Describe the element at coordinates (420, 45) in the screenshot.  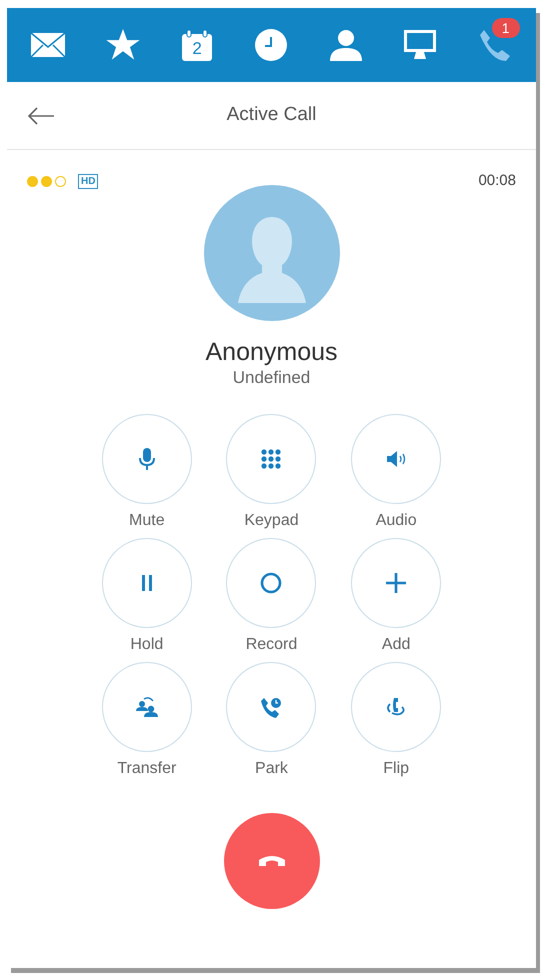
I see `monitor-icon` at that location.